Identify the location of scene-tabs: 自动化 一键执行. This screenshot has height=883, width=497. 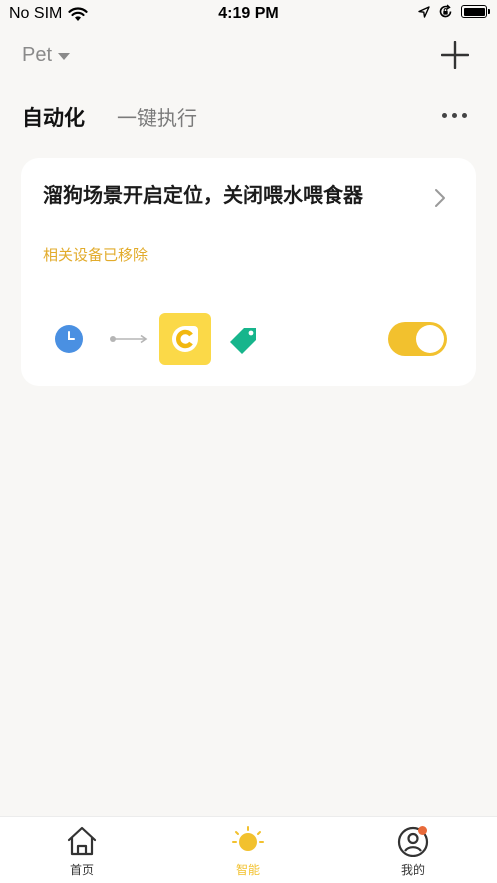
(109, 117).